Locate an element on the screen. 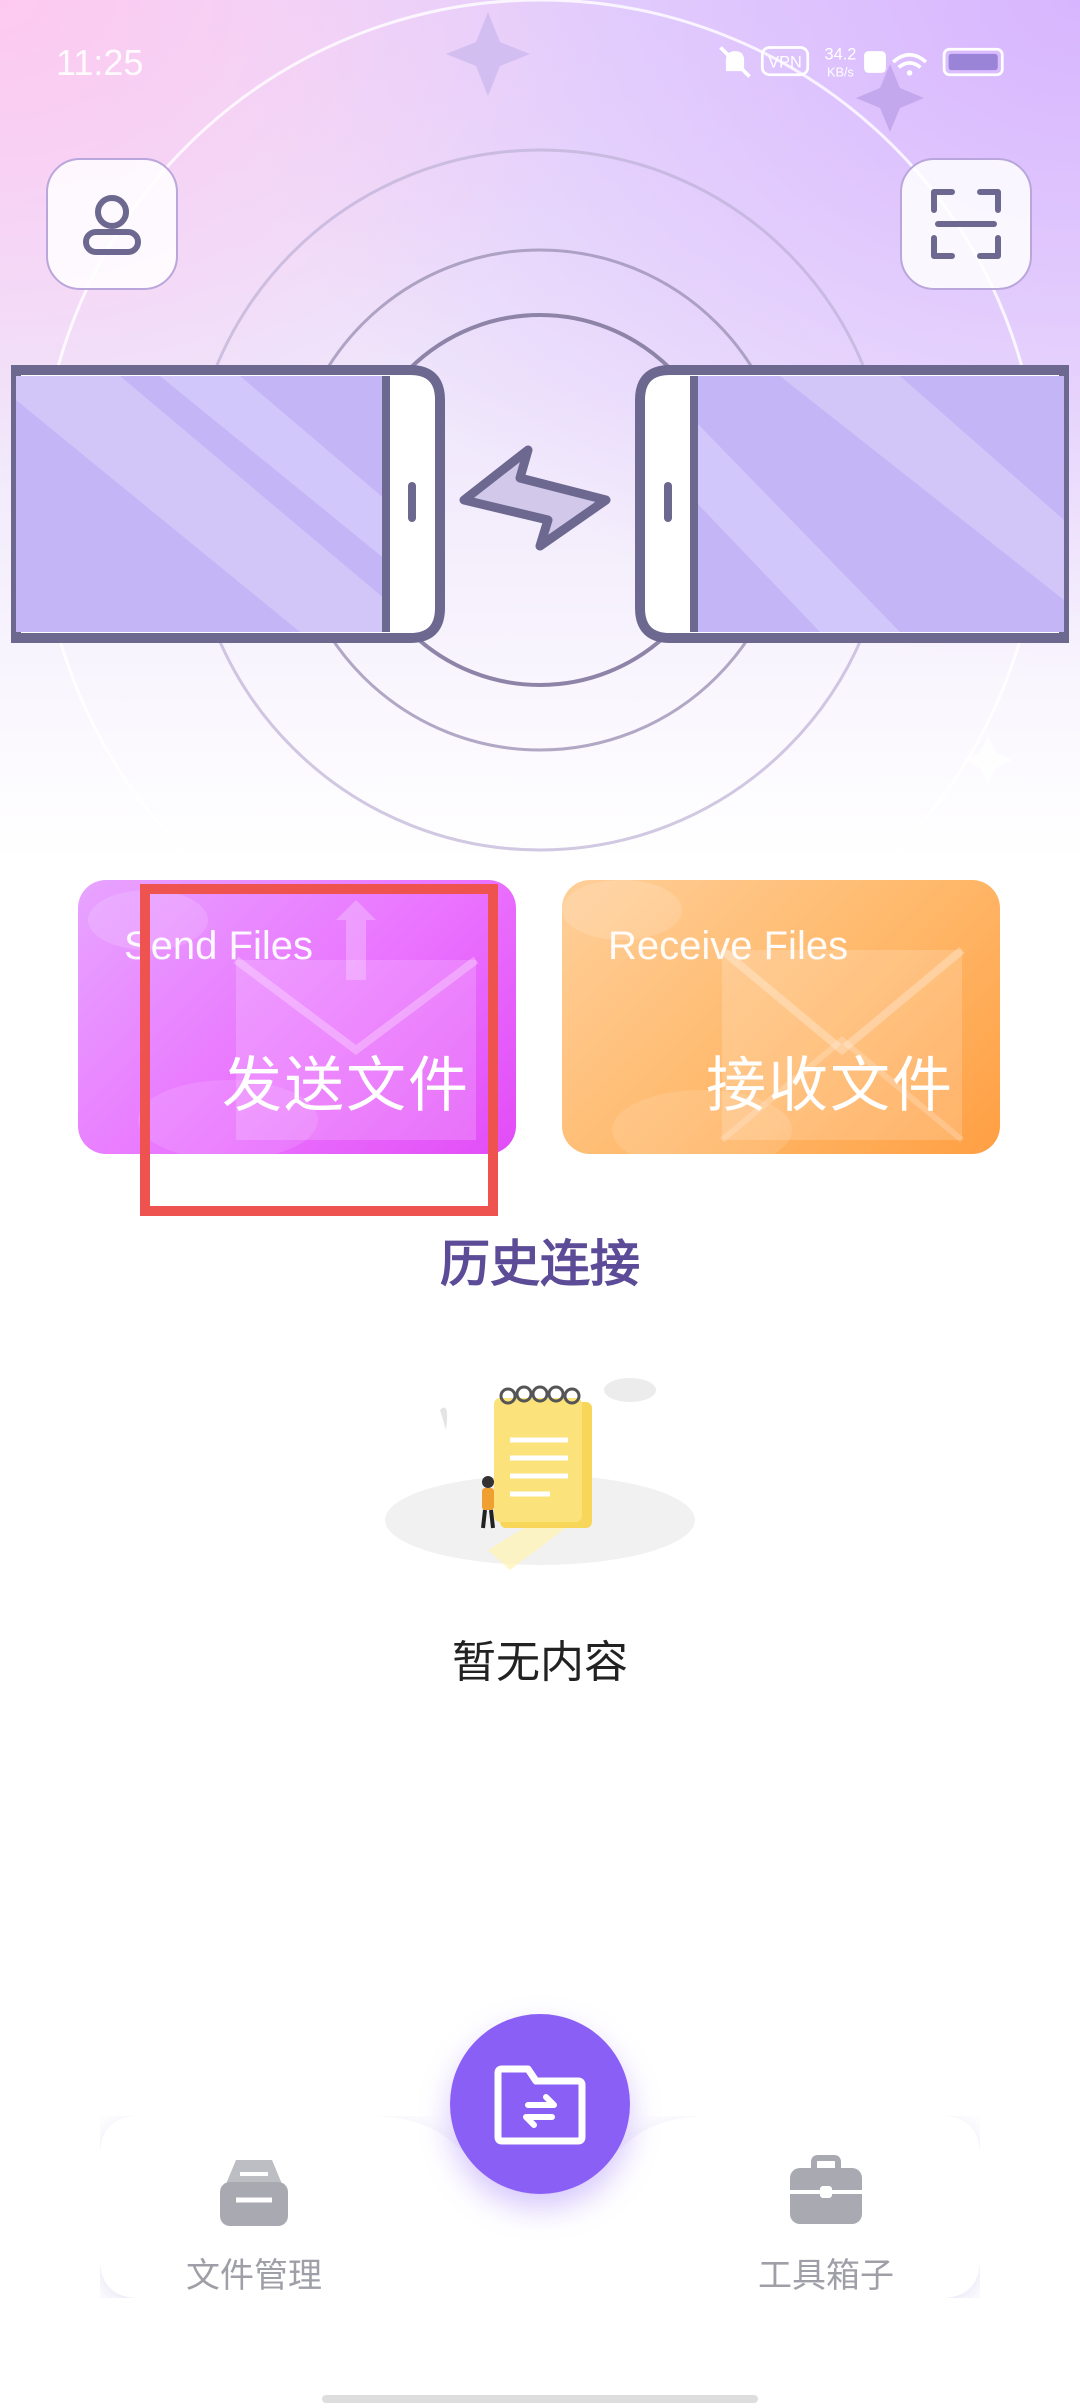 The width and height of the screenshot is (1080, 2408). nav-toolbox-label: 工具箱子 is located at coordinates (826, 2276).